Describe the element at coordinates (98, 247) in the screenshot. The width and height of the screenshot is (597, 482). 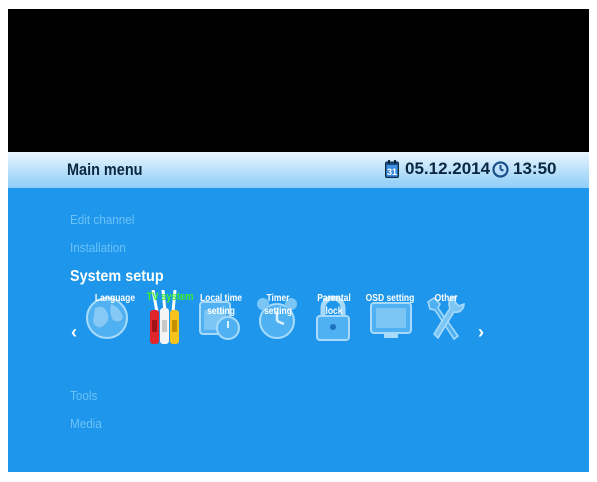
I see `menu-item-installation: Installation` at that location.